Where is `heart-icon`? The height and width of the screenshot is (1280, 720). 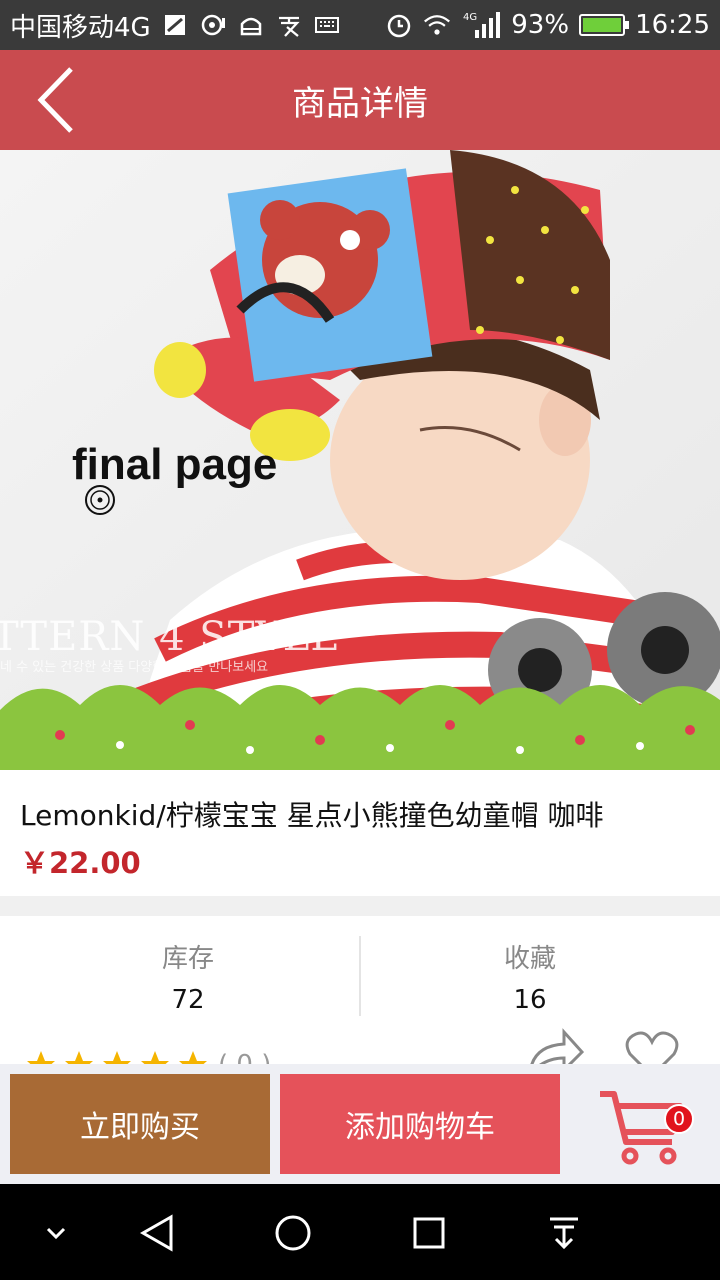
heart-icon is located at coordinates (652, 1047).